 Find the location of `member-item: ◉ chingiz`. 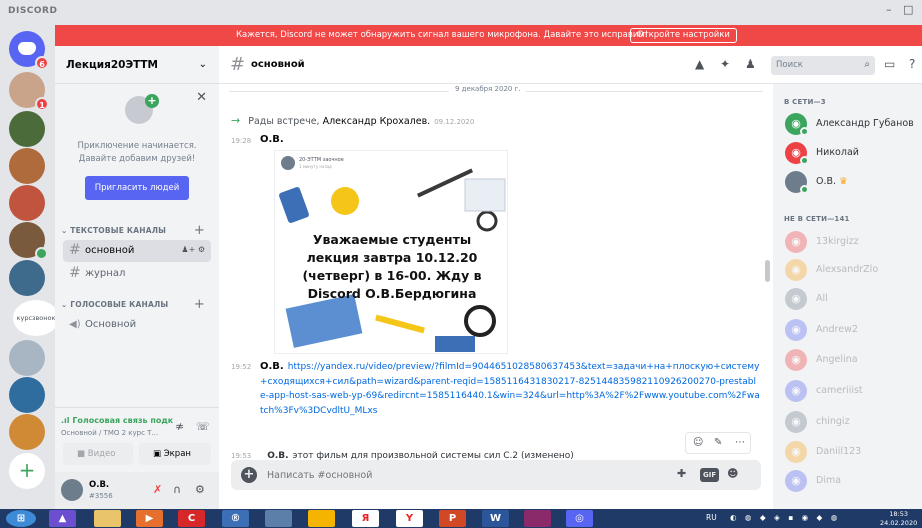

member-item: ◉ chingiz is located at coordinates (851, 423).